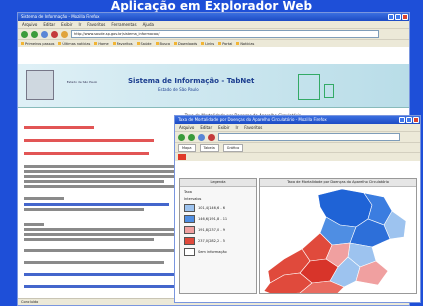  Describe the element at coordinates (297, 127) in the screenshot. I see `popup-menu-bar: Arquivo Editar Exibir Ir Favoritos` at that location.